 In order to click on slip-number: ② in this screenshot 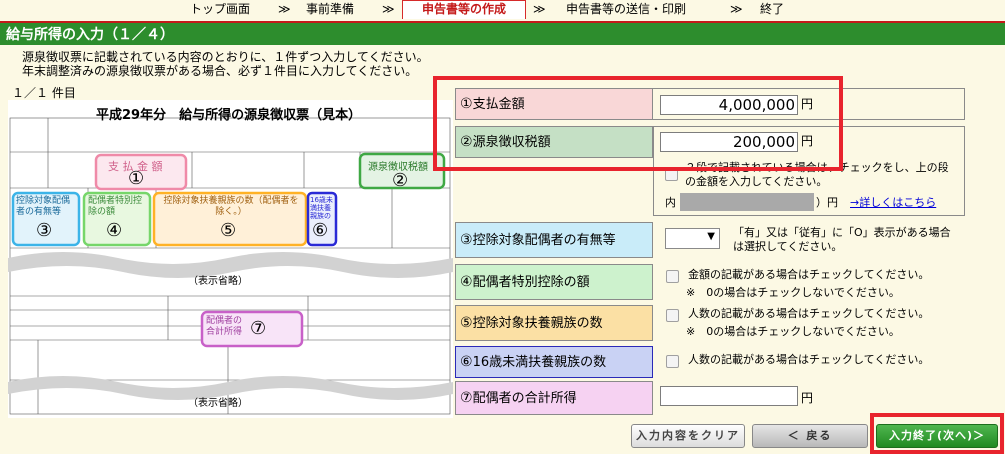, I will do `click(400, 180)`.